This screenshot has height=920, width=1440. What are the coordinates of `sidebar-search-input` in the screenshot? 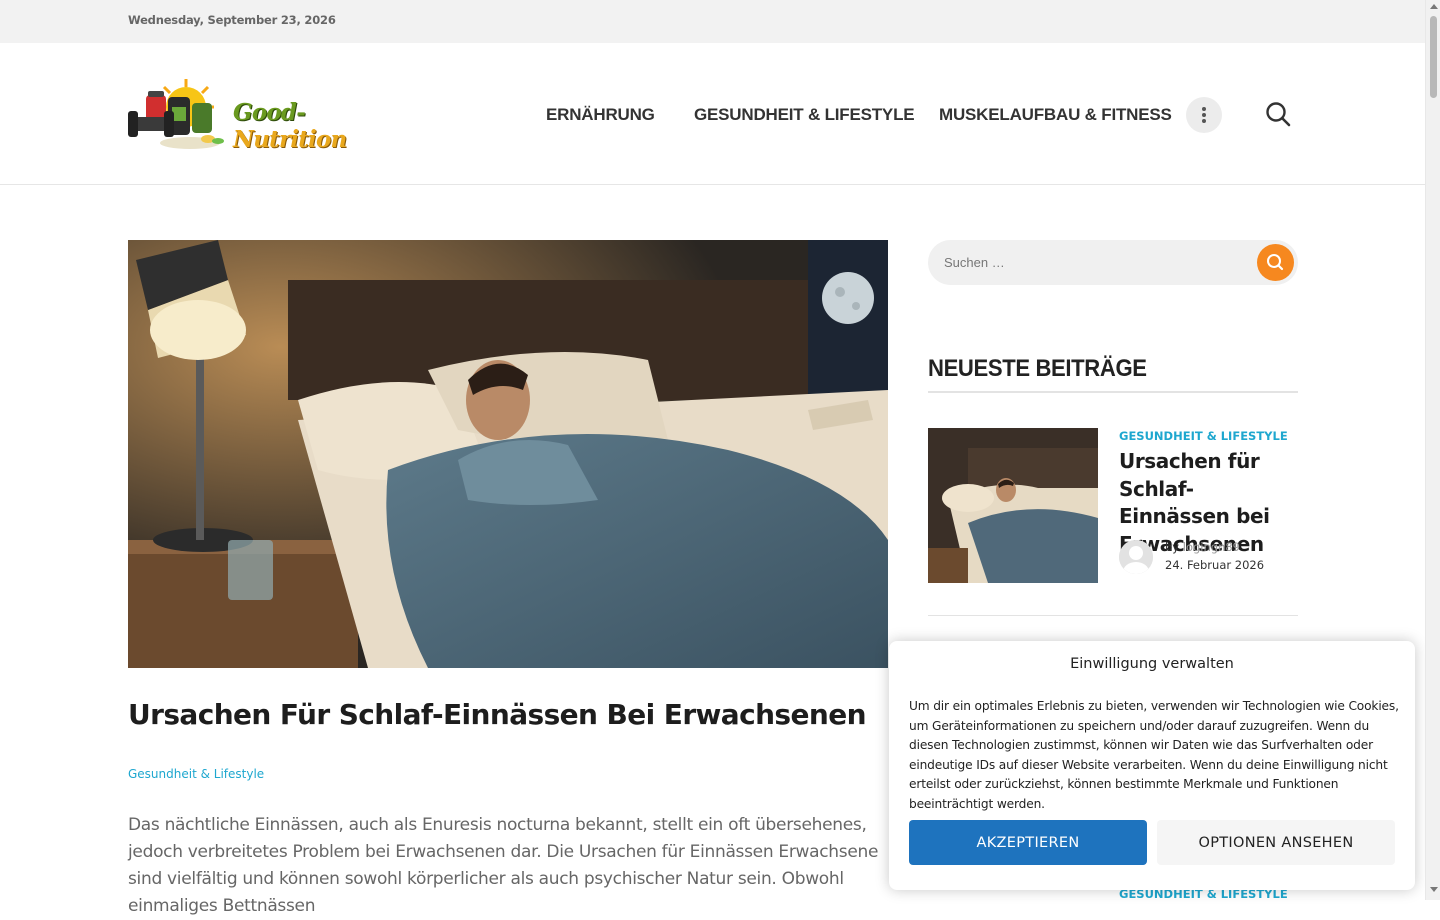 It's located at (1094, 262).